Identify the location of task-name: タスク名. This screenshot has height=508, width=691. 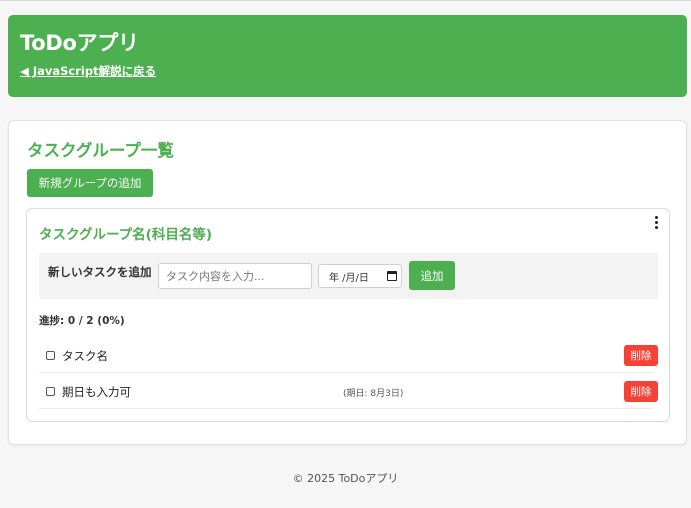
(85, 356).